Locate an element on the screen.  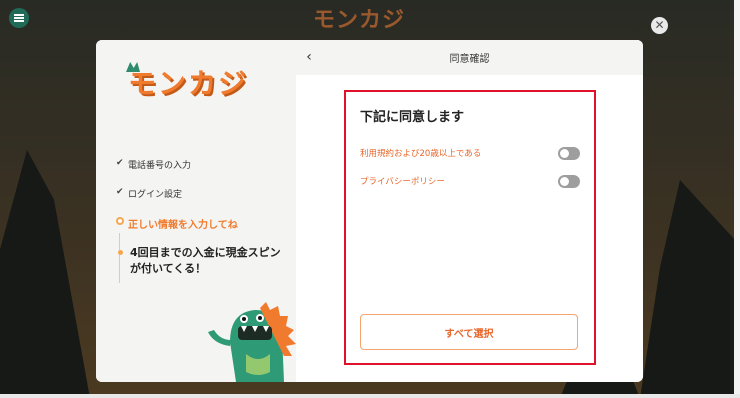
step-enter-info: 正しい情報を入力してね is located at coordinates (203, 230).